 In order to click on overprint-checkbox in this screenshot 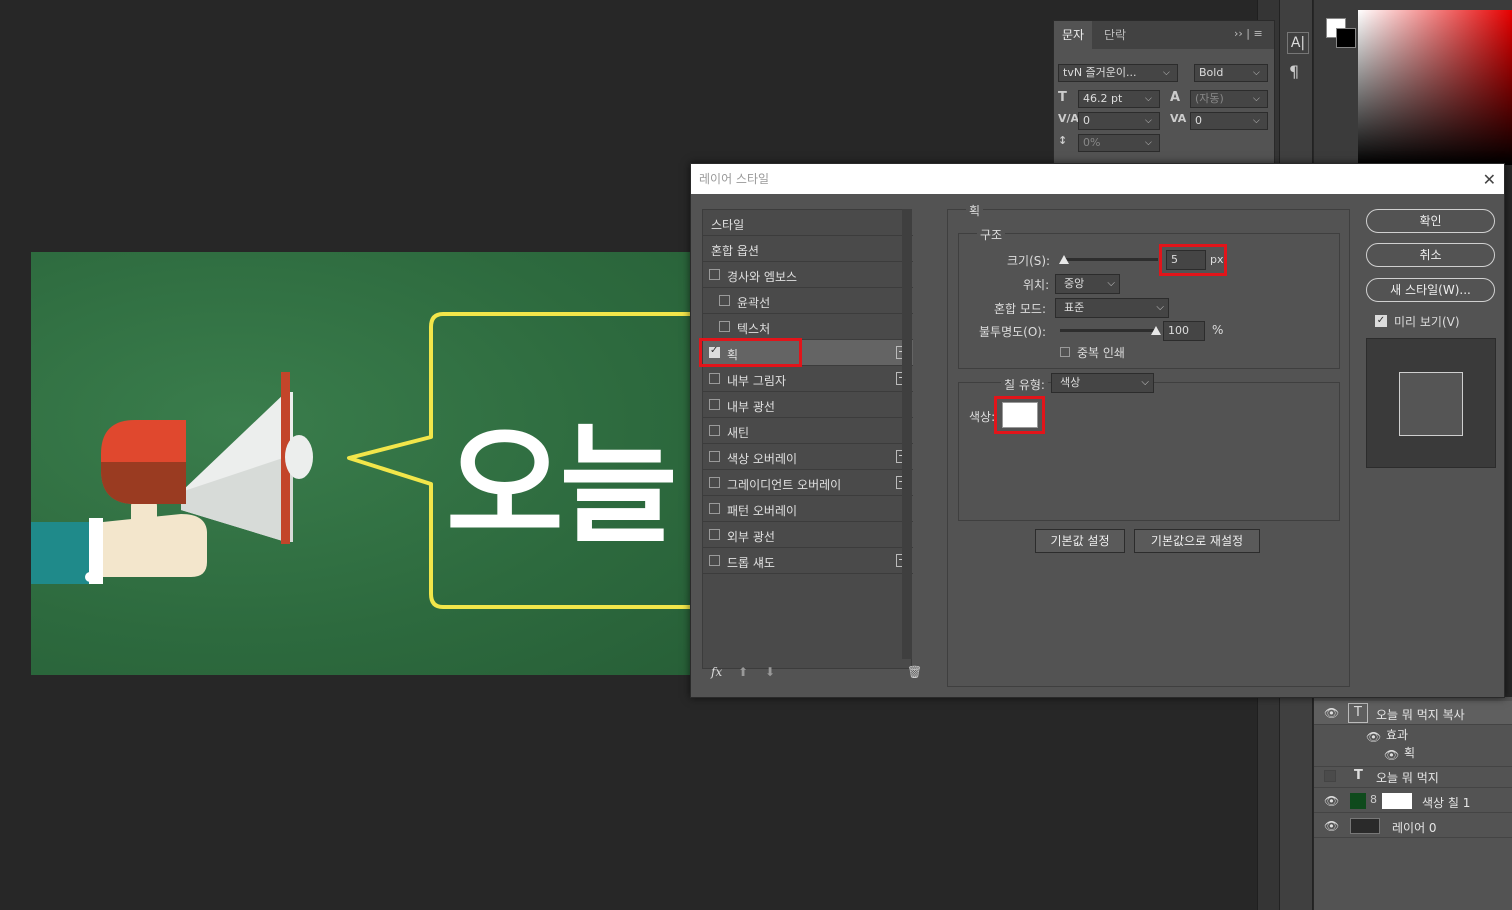, I will do `click(1065, 352)`.